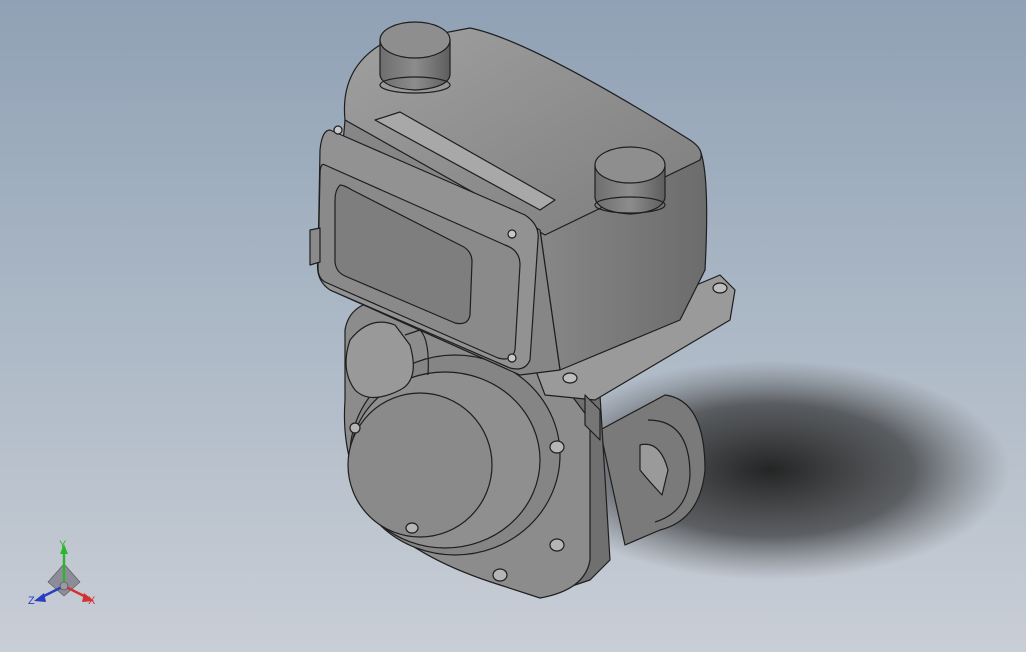  What do you see at coordinates (64, 576) in the screenshot?
I see `coordinate-triad: Y X Z` at bounding box center [64, 576].